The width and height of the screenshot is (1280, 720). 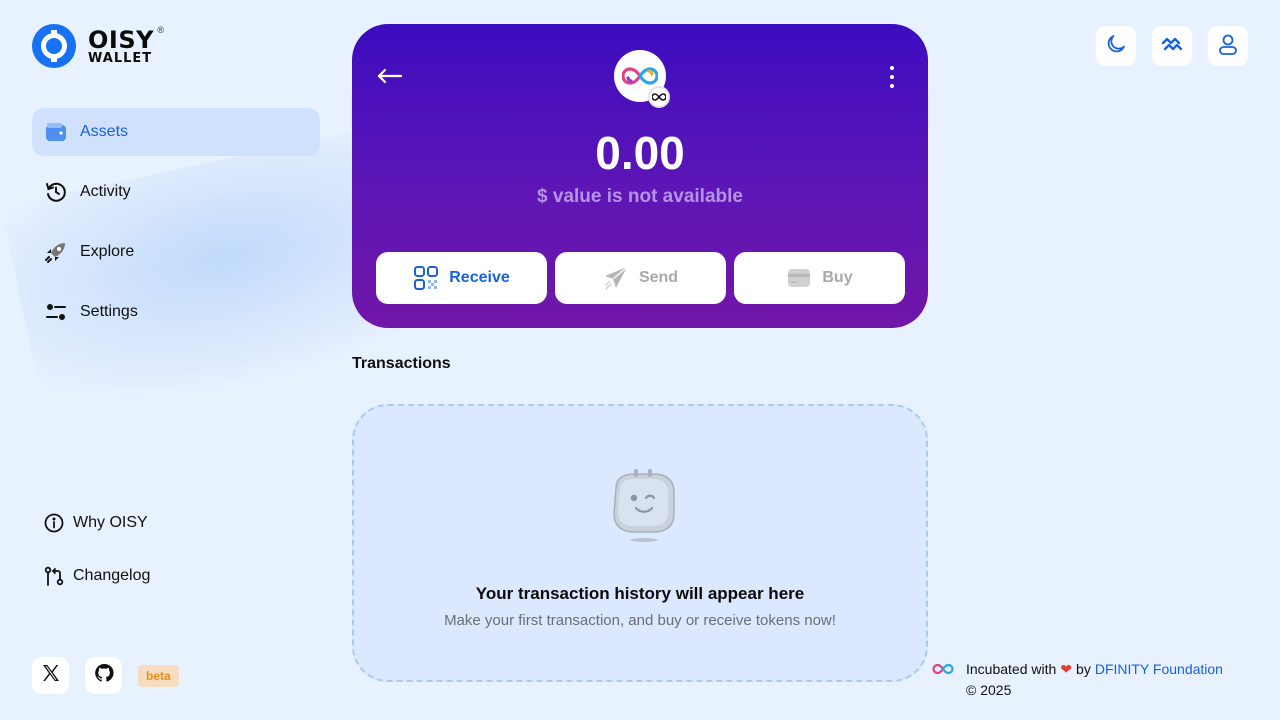 I want to click on header-actions, so click(x=1172, y=46).